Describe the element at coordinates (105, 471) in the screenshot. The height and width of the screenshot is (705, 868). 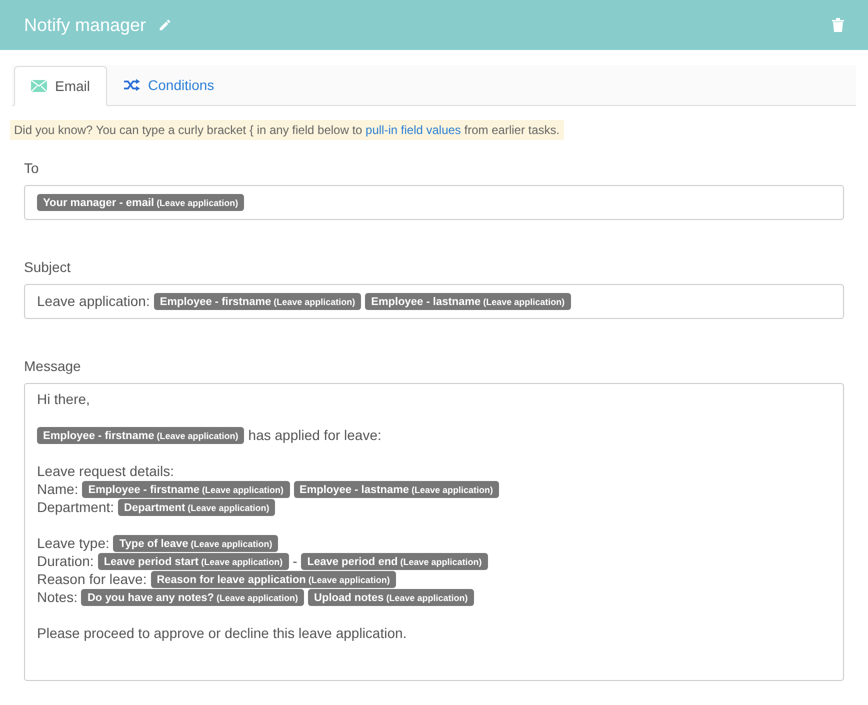
I see `message-text: Leave request details:` at that location.